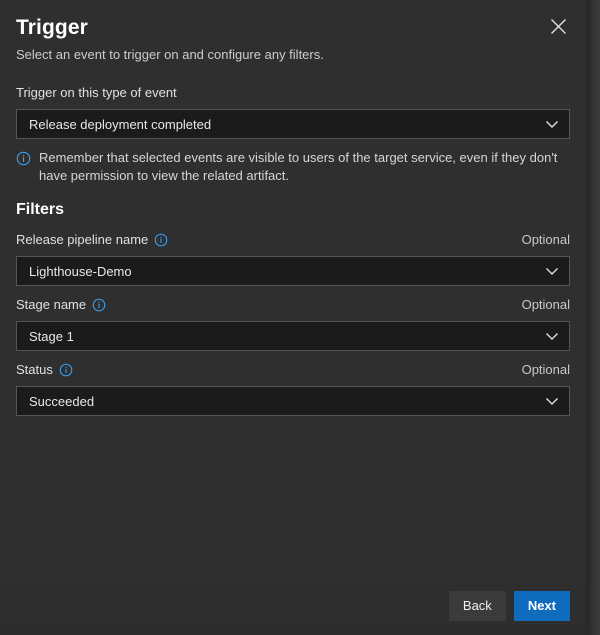 The height and width of the screenshot is (635, 600). Describe the element at coordinates (96, 92) in the screenshot. I see `event-type-label: Trigger on this type of event` at that location.